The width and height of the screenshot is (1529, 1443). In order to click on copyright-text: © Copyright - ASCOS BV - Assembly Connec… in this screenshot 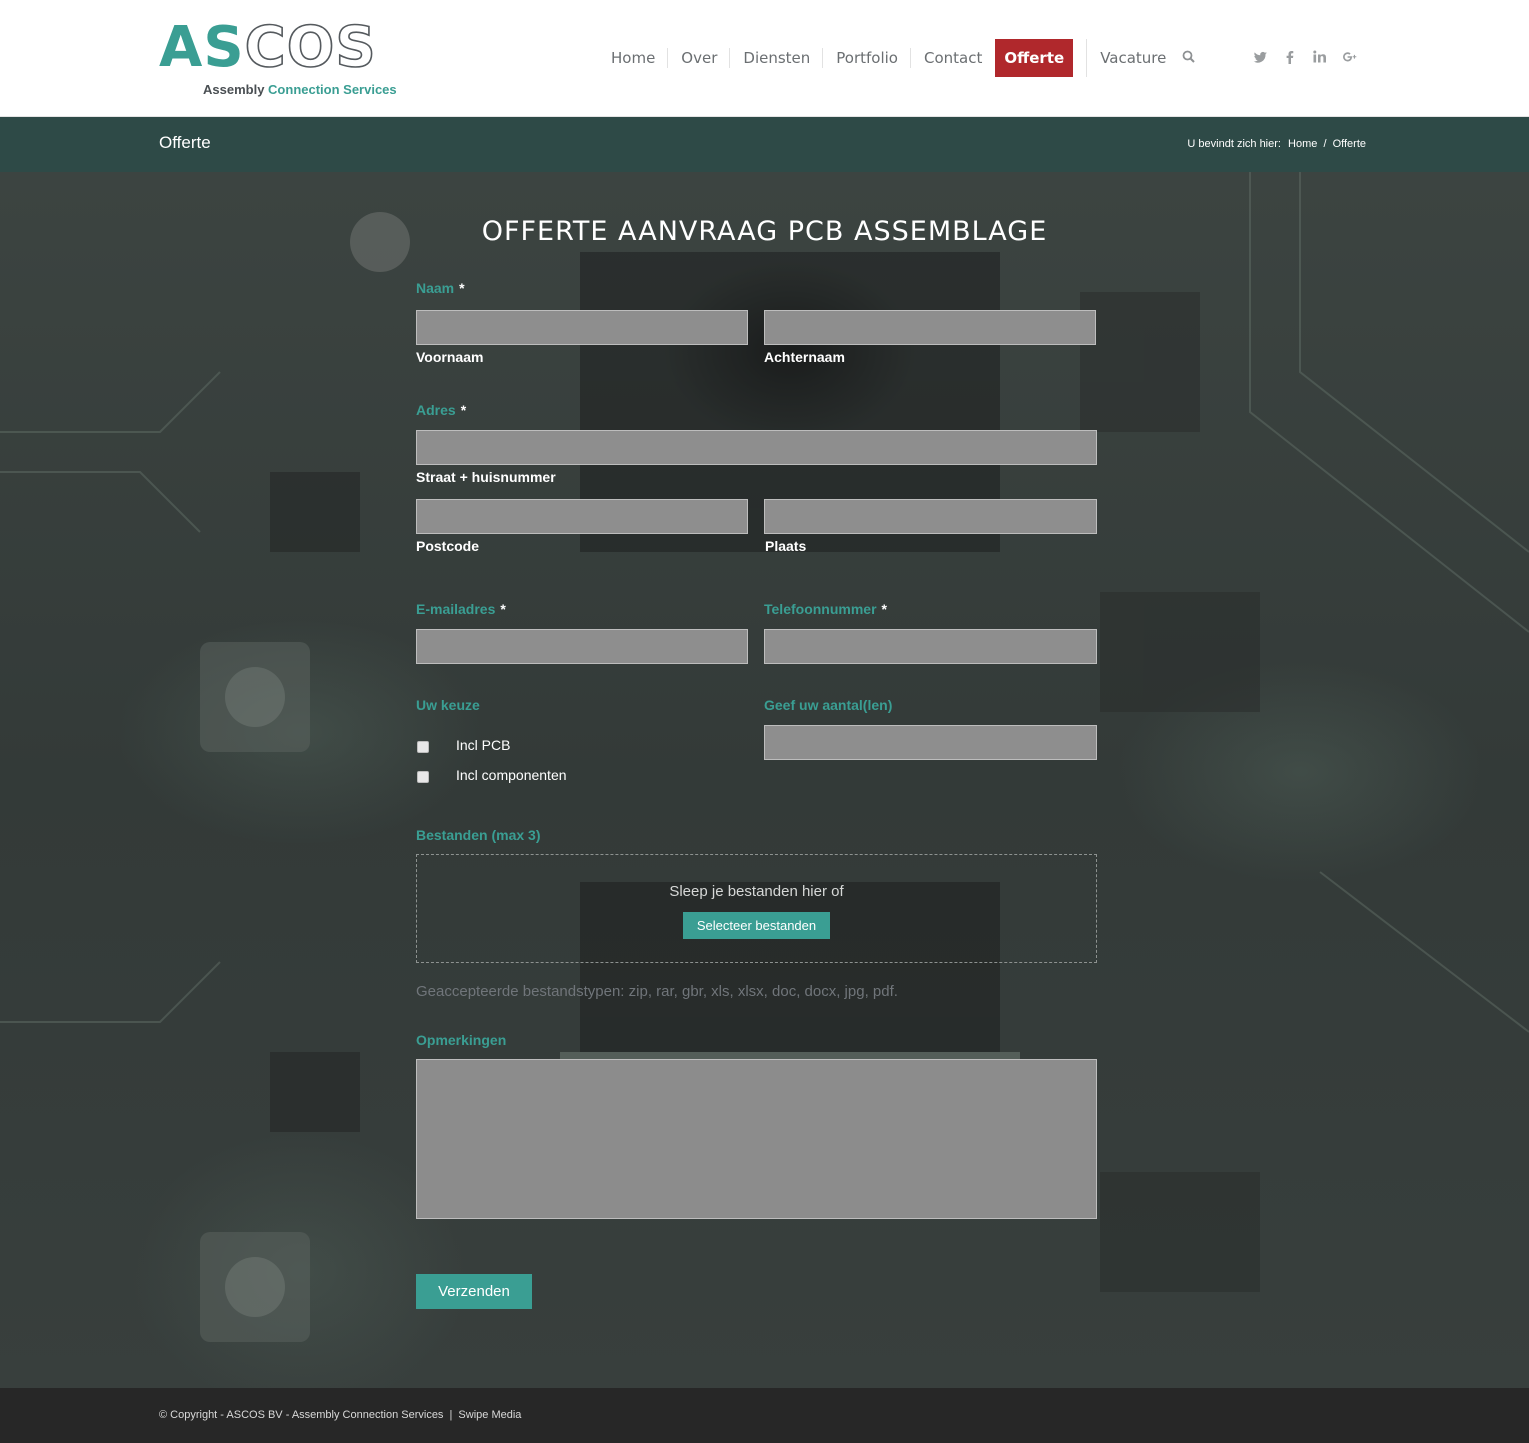, I will do `click(301, 1415)`.